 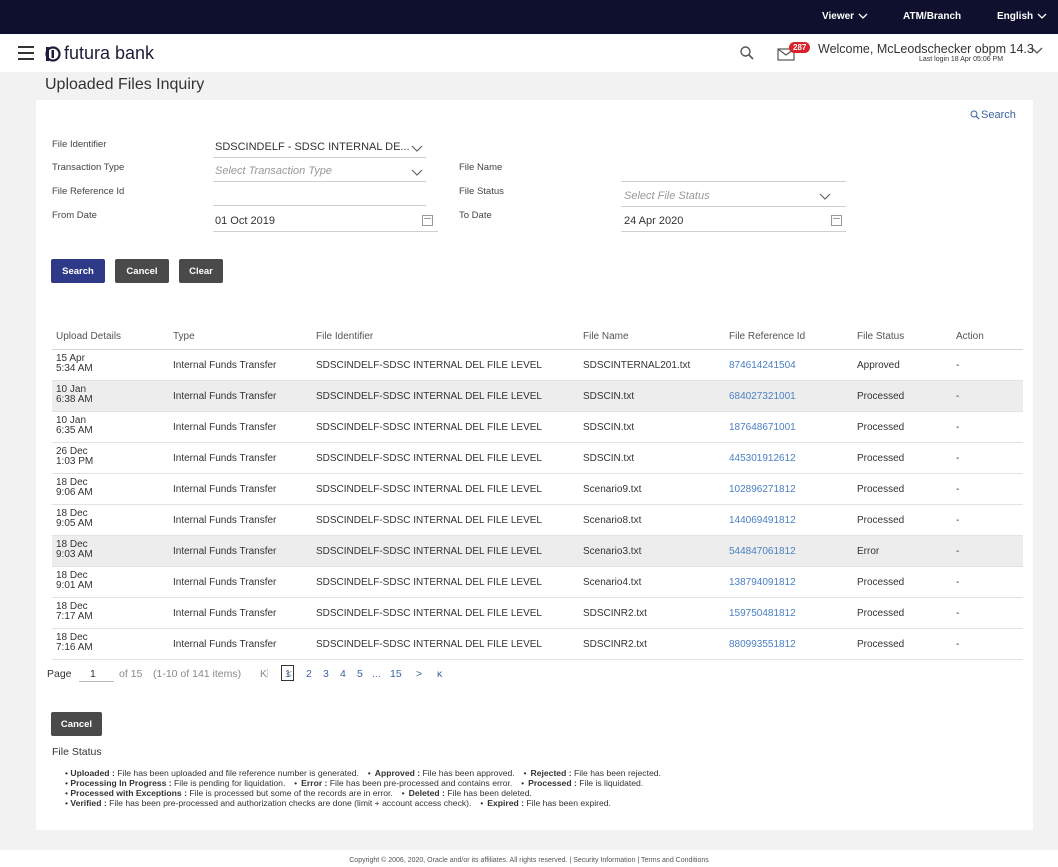 What do you see at coordinates (59, 674) in the screenshot?
I see `page-label: Page` at bounding box center [59, 674].